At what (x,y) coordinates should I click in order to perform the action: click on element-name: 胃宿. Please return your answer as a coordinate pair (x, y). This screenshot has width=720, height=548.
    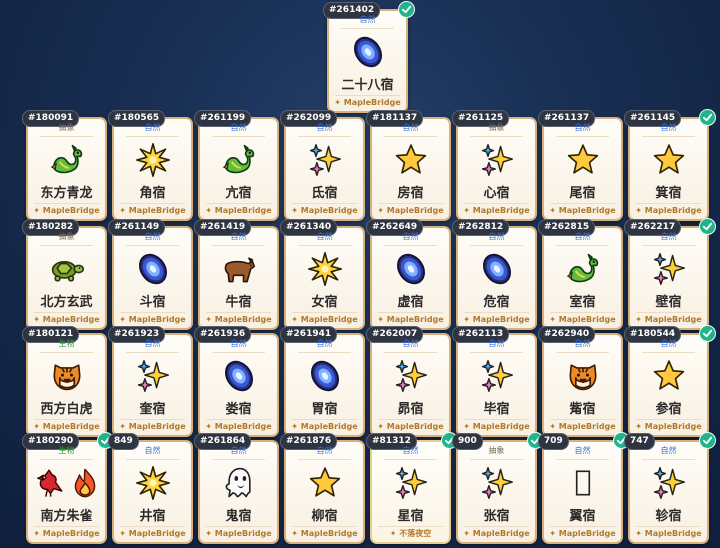
    Looking at the image, I should click on (324, 409).